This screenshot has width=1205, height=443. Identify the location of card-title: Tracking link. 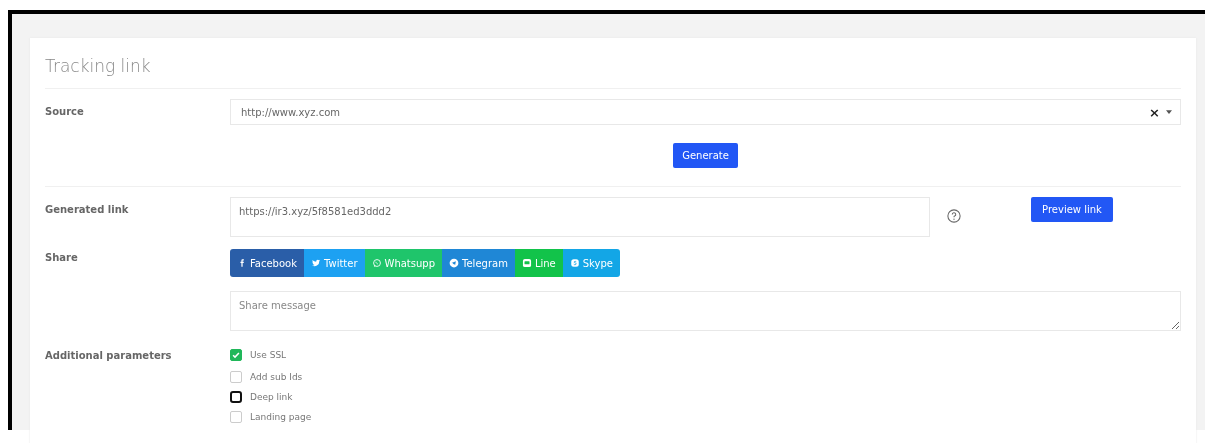
(98, 66).